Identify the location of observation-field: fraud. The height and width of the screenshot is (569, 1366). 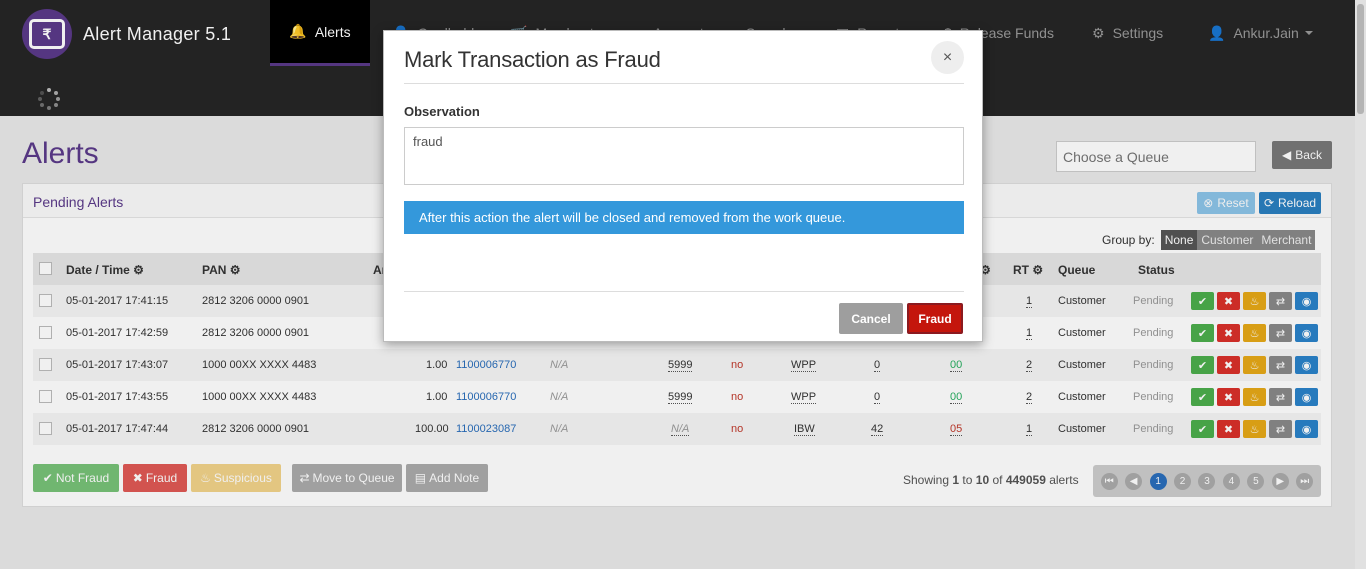
(684, 156).